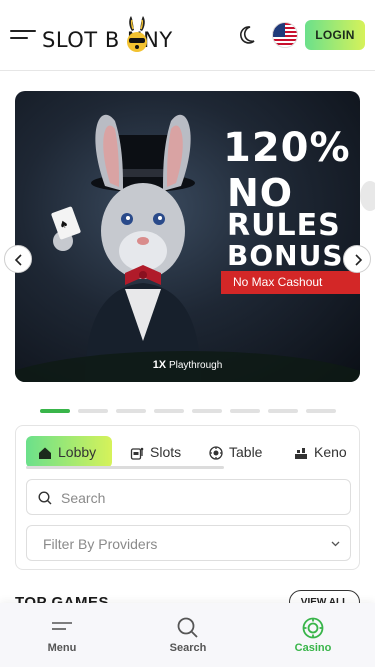 This screenshot has height=667, width=375. I want to click on nav-casino-label: Casino, so click(313, 648).